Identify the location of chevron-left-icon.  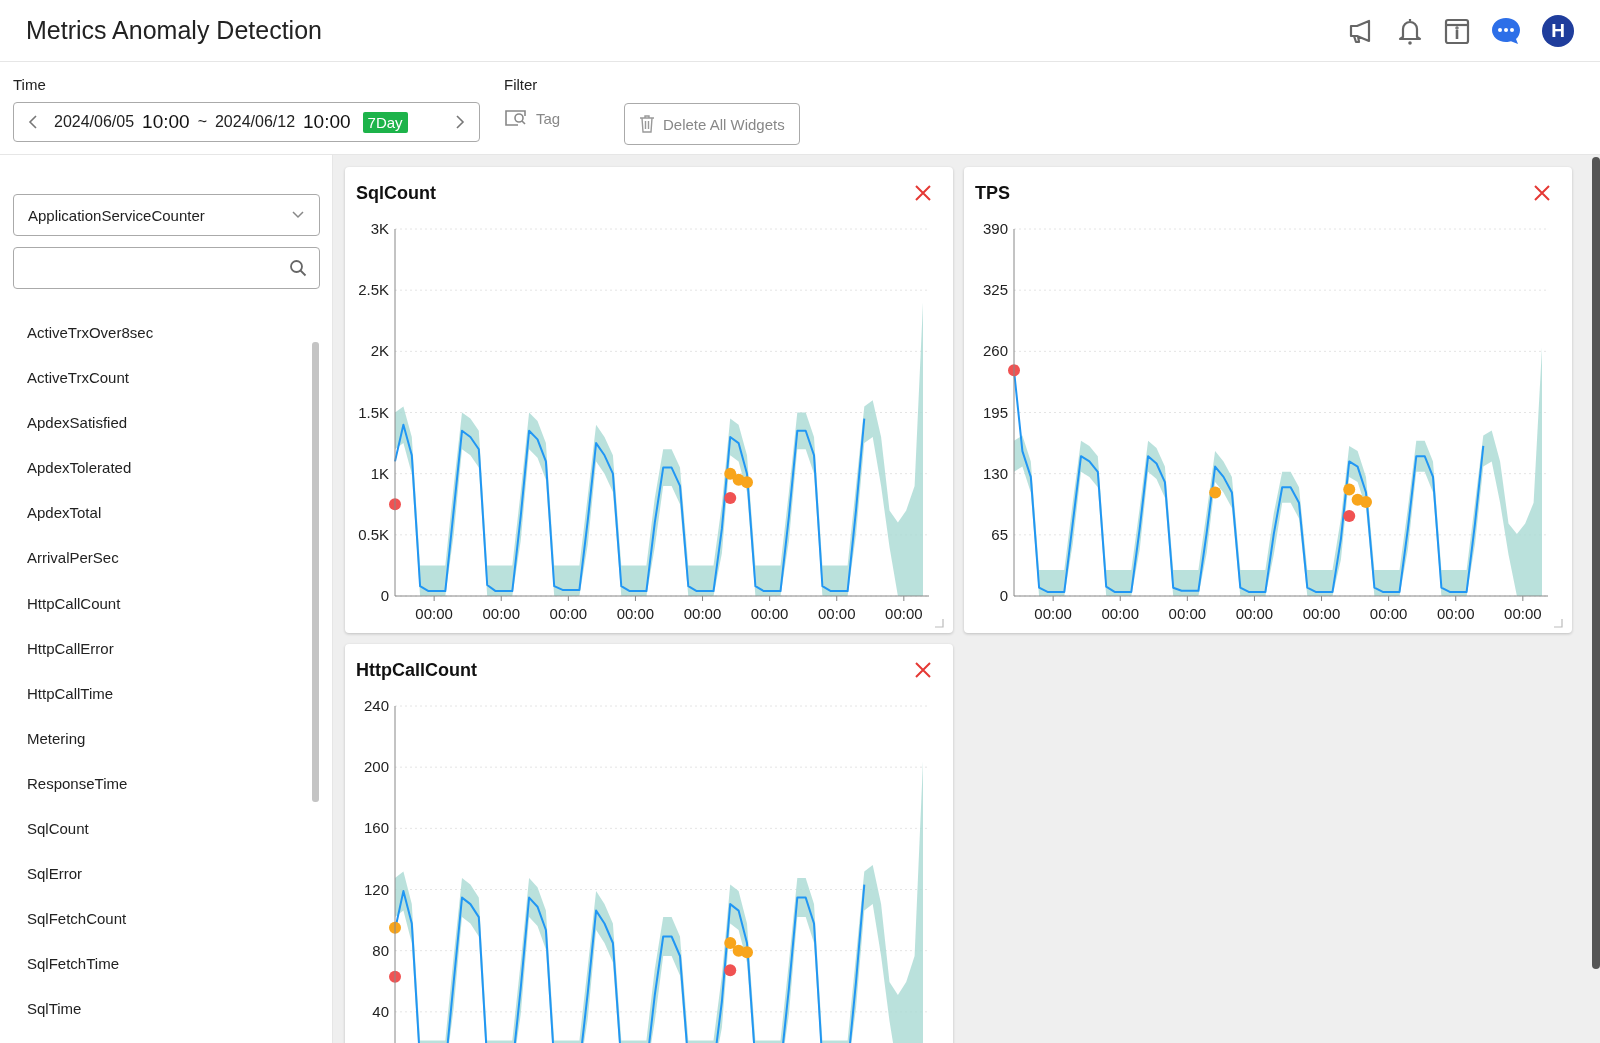
(33, 122).